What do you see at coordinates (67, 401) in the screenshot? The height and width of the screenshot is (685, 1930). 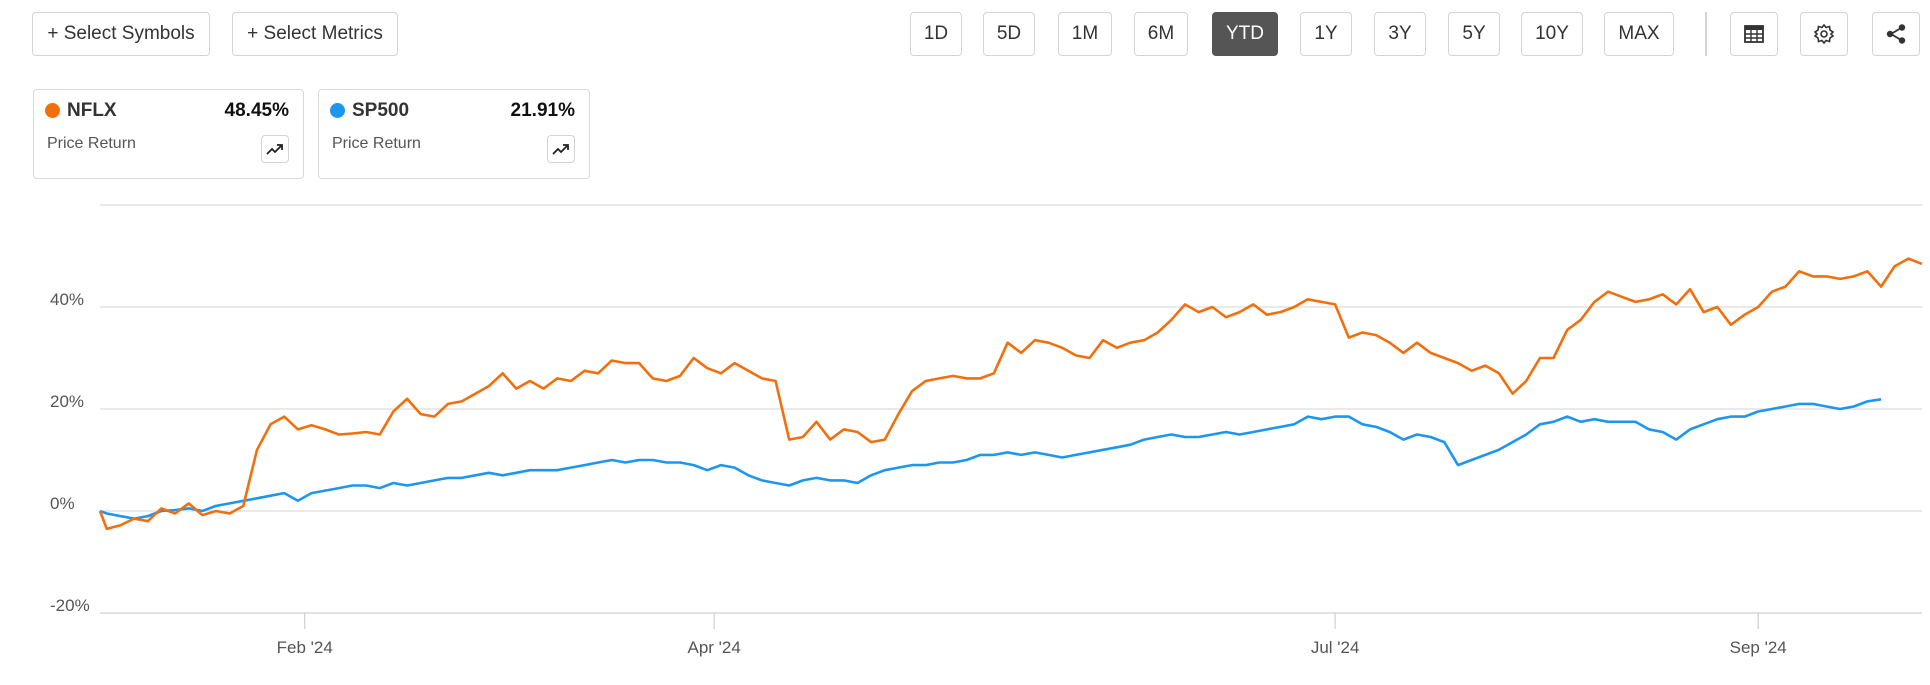 I see `y-tick-label: 20%` at bounding box center [67, 401].